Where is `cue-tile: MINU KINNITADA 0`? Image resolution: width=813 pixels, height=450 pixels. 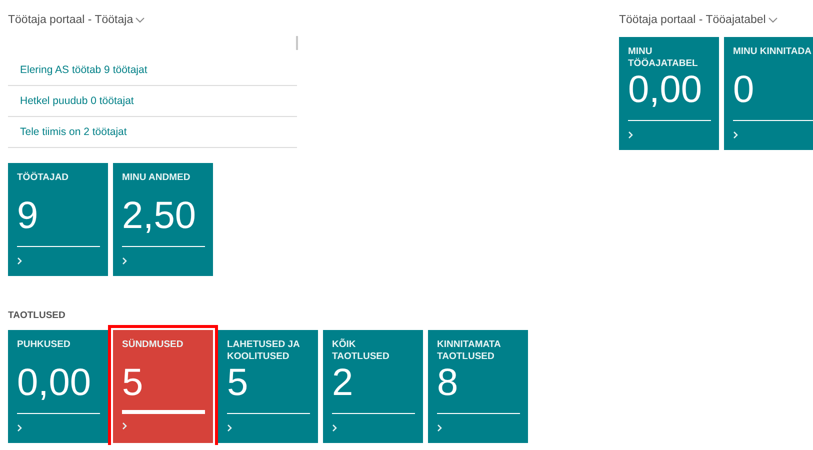
cue-tile: MINU KINNITADA 0 is located at coordinates (768, 93).